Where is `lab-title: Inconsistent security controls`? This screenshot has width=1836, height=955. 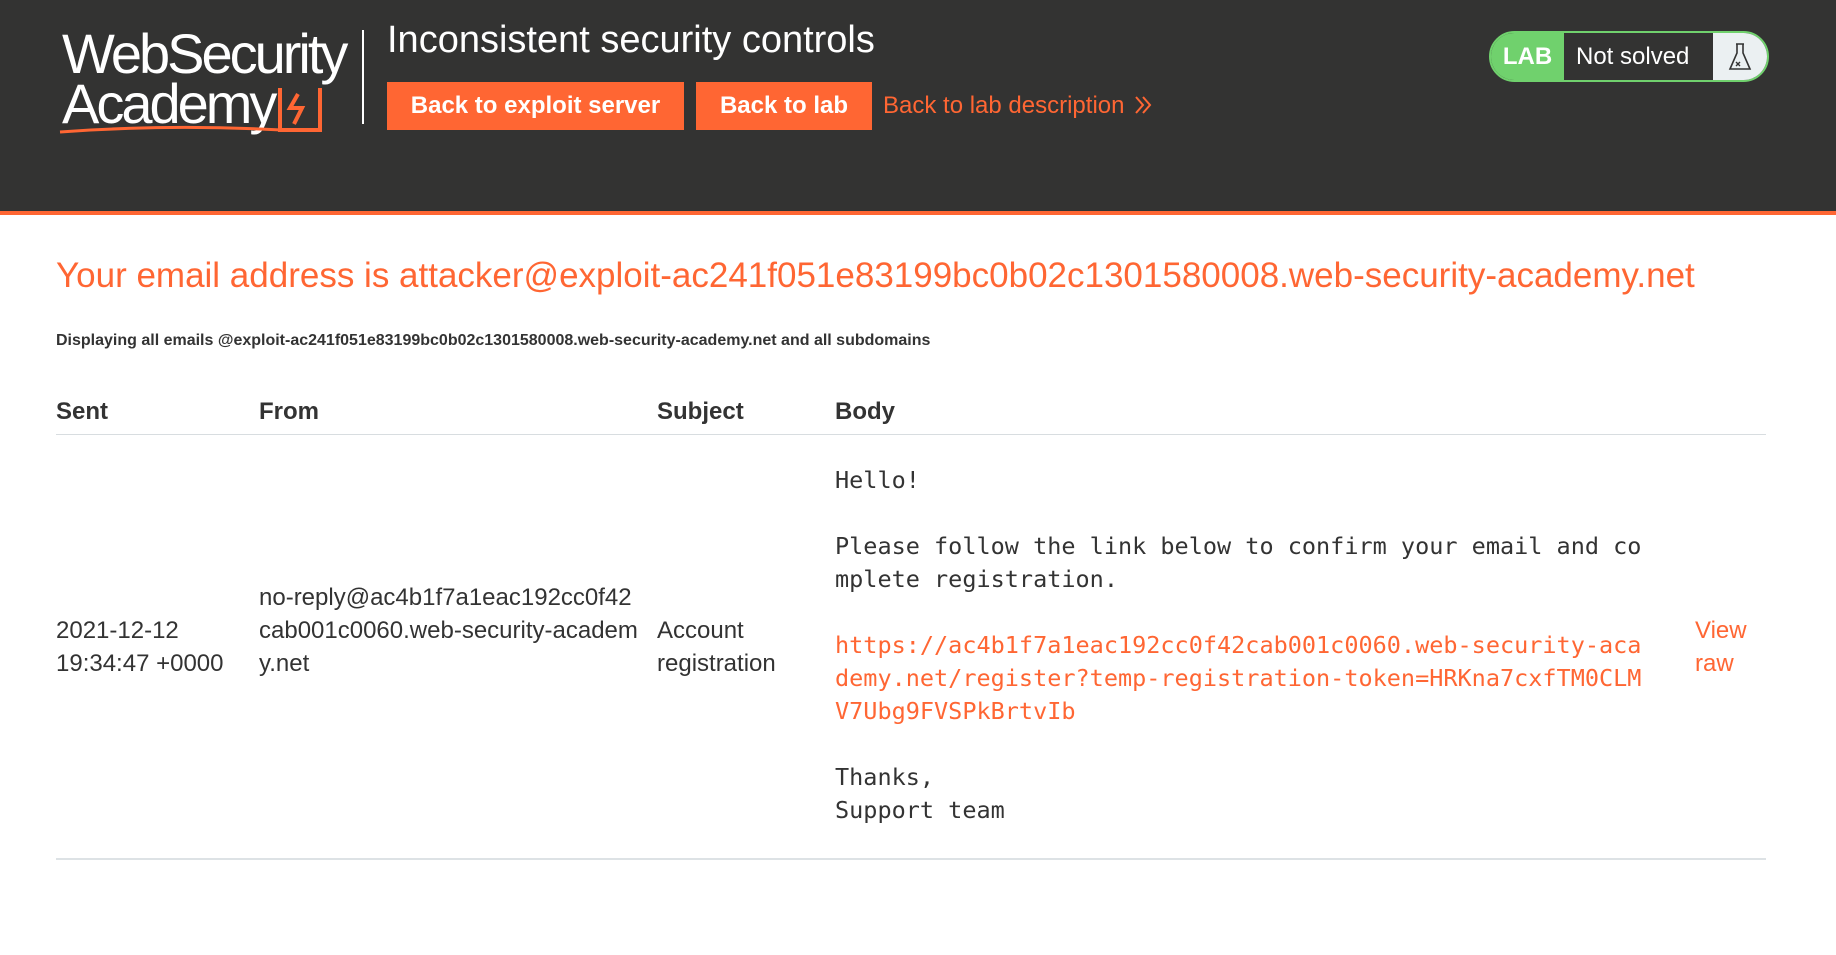
lab-title: Inconsistent security controls is located at coordinates (631, 40).